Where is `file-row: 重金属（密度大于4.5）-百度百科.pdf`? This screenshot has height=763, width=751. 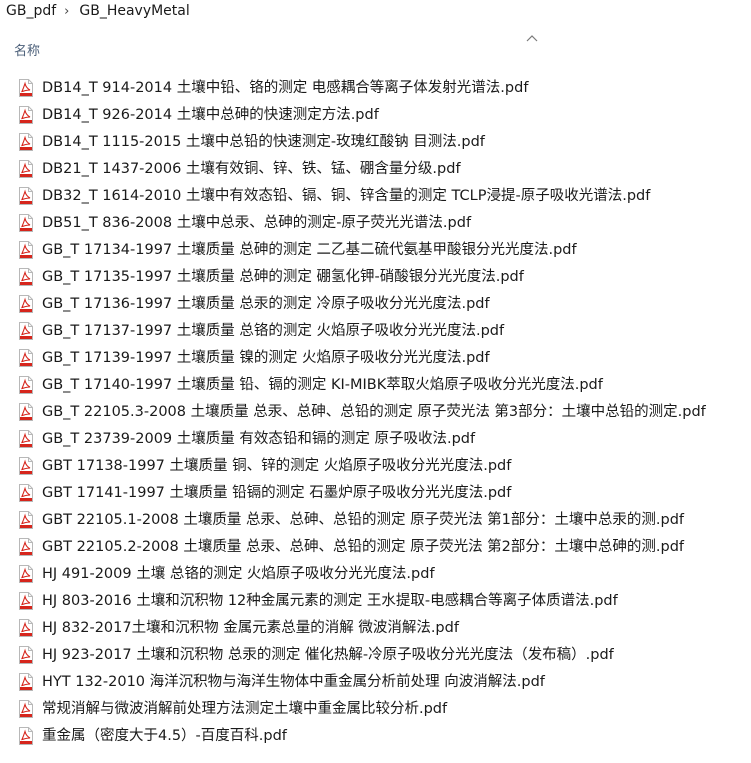 file-row: 重金属（密度大于4.5）-百度百科.pdf is located at coordinates (375, 736).